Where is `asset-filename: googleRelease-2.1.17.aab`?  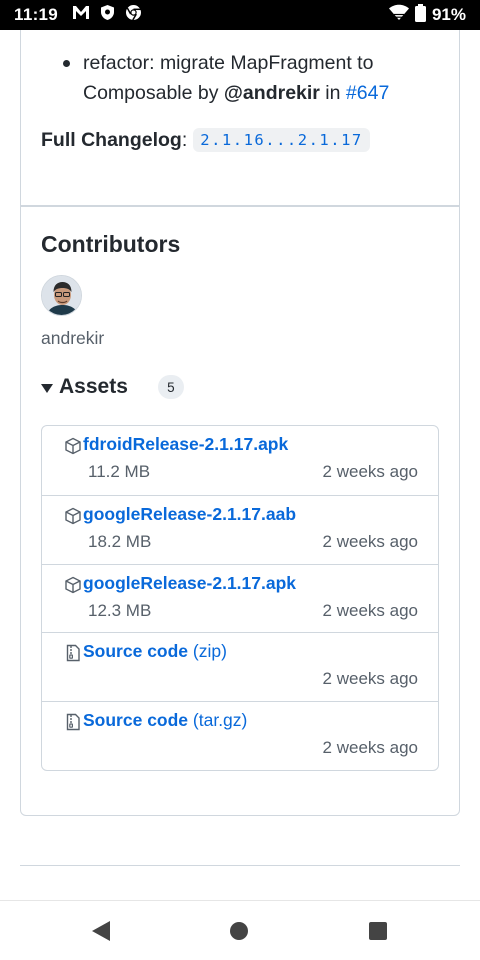
asset-filename: googleRelease-2.1.17.aab is located at coordinates (190, 513).